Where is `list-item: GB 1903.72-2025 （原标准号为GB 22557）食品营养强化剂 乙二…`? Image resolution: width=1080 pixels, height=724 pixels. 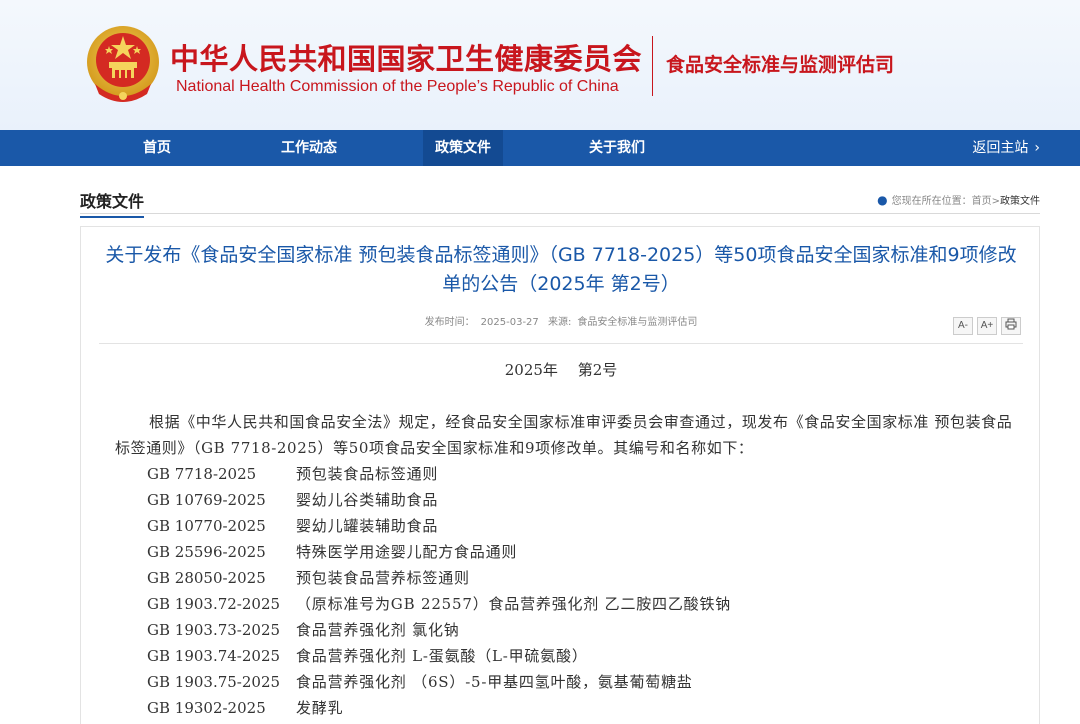 list-item: GB 1903.72-2025 （原标准号为GB 22557）食品营养强化剂 乙二… is located at coordinates (577, 604).